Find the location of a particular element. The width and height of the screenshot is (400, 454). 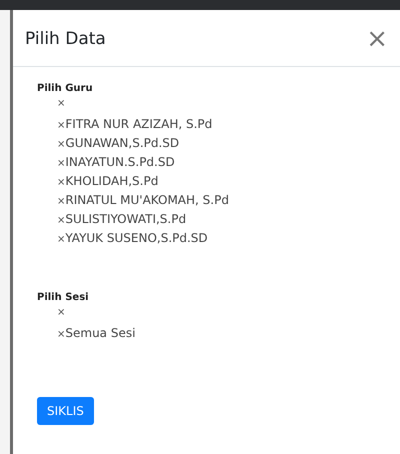

option-label: INAYATUN.S.Pd.SD is located at coordinates (120, 162).